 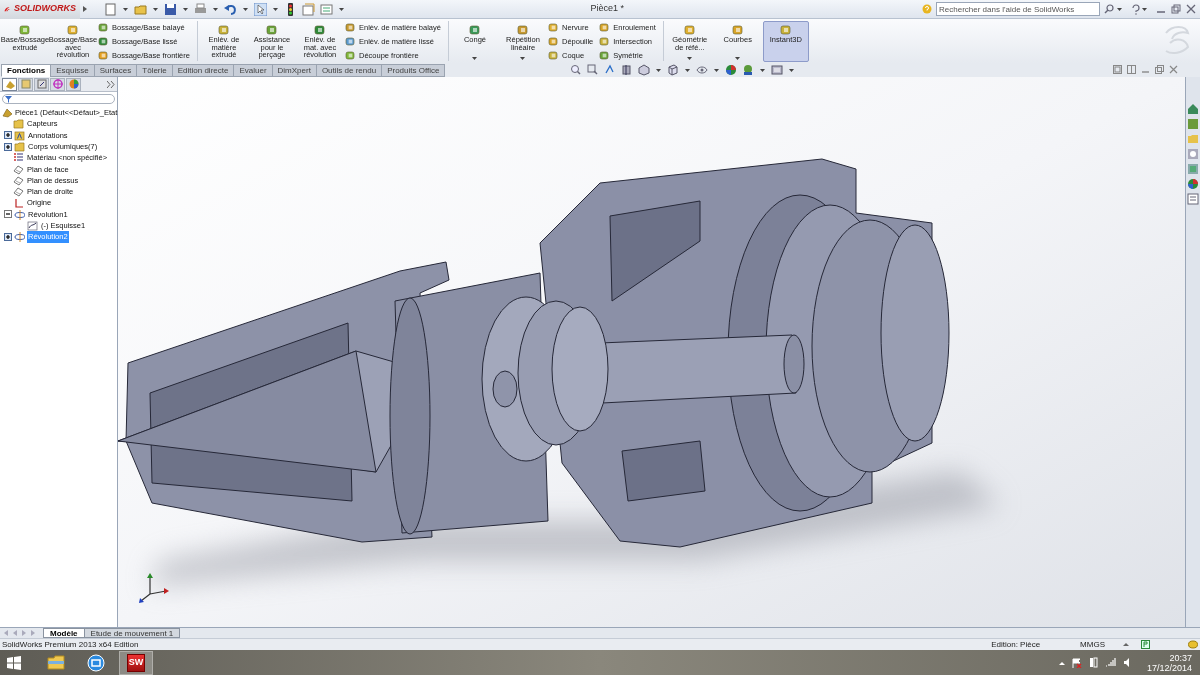 I want to click on view-settings-icon, so click(x=777, y=70).